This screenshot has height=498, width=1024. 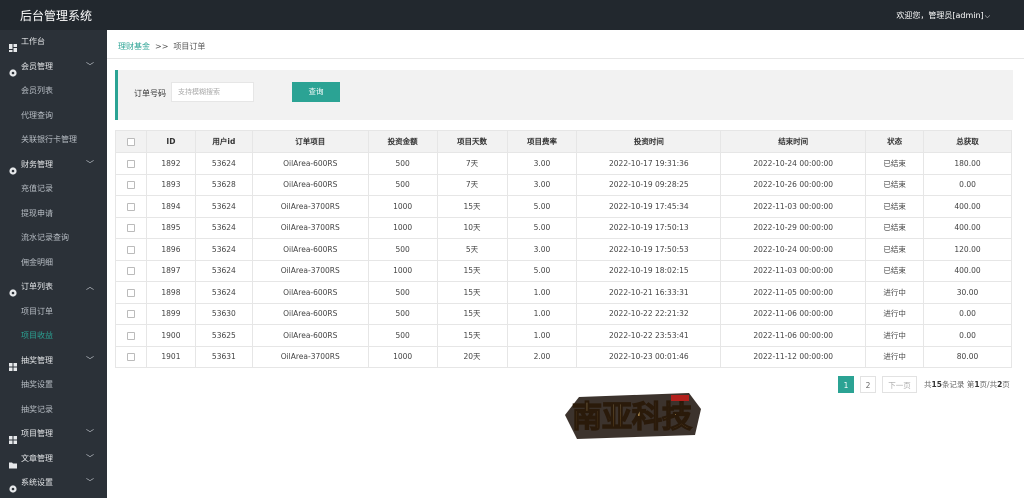 I want to click on sidebar-item-15: 抽奖记录, so click(x=53, y=410).